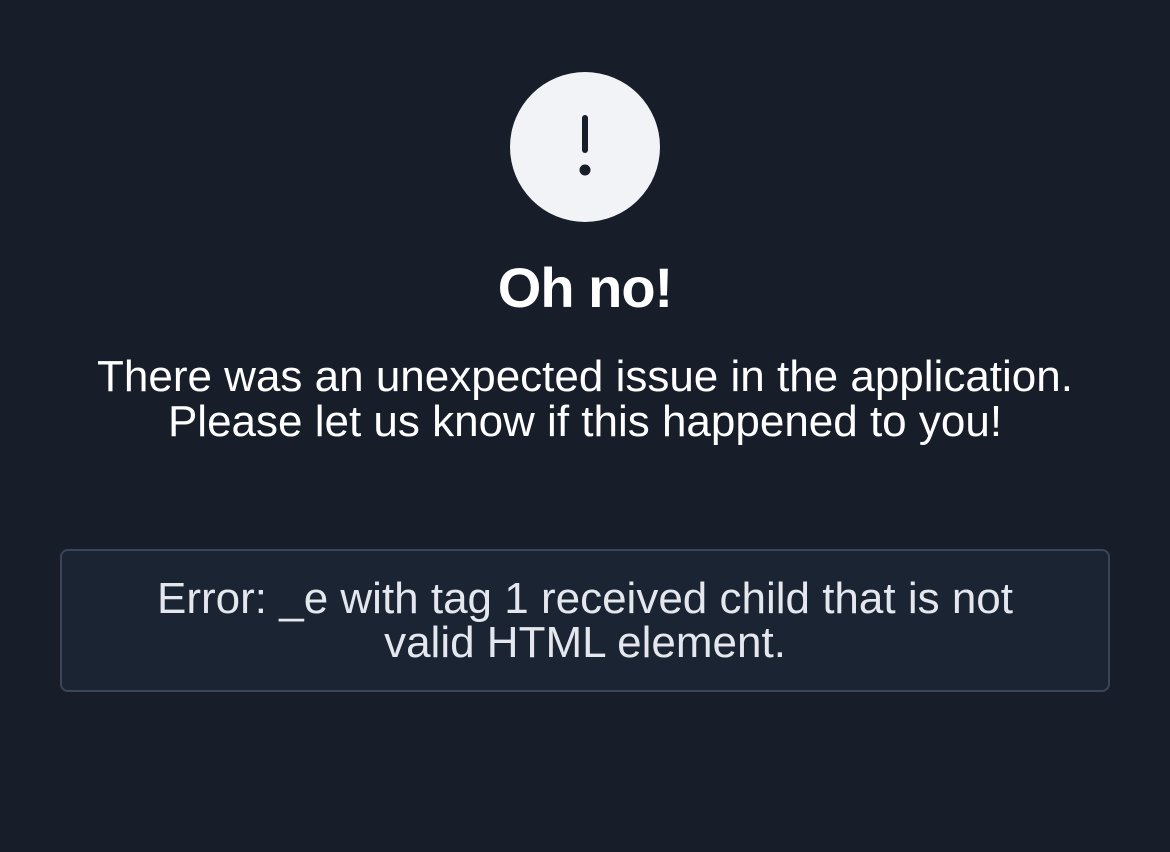 This screenshot has height=852, width=1170. I want to click on exclamation-icon, so click(585, 147).